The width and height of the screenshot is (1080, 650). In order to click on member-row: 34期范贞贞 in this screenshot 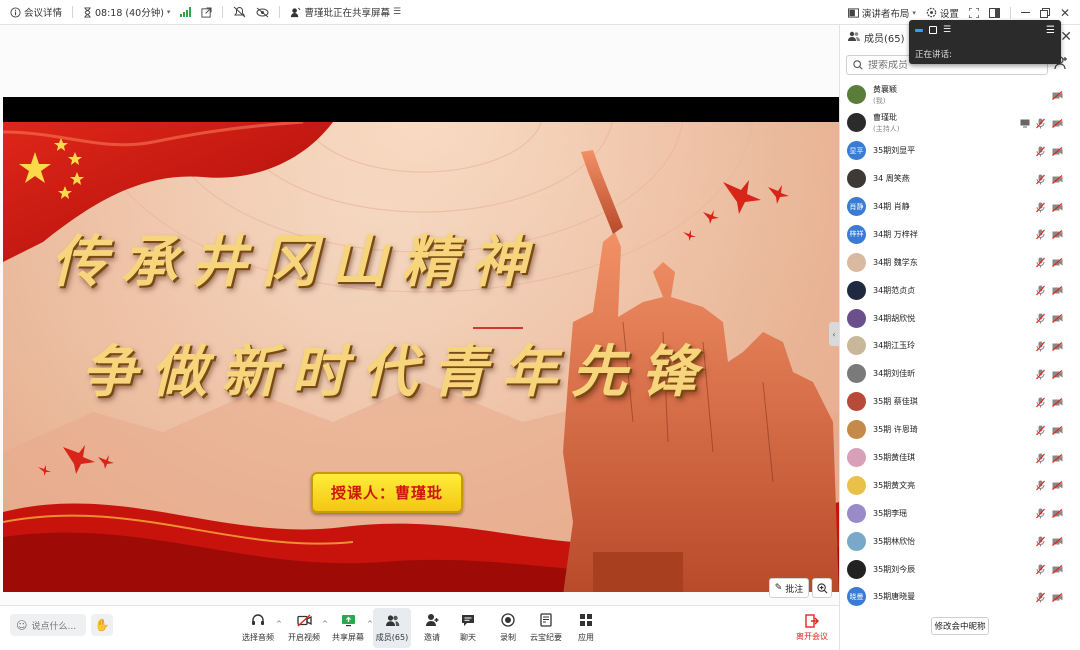, I will do `click(960, 290)`.